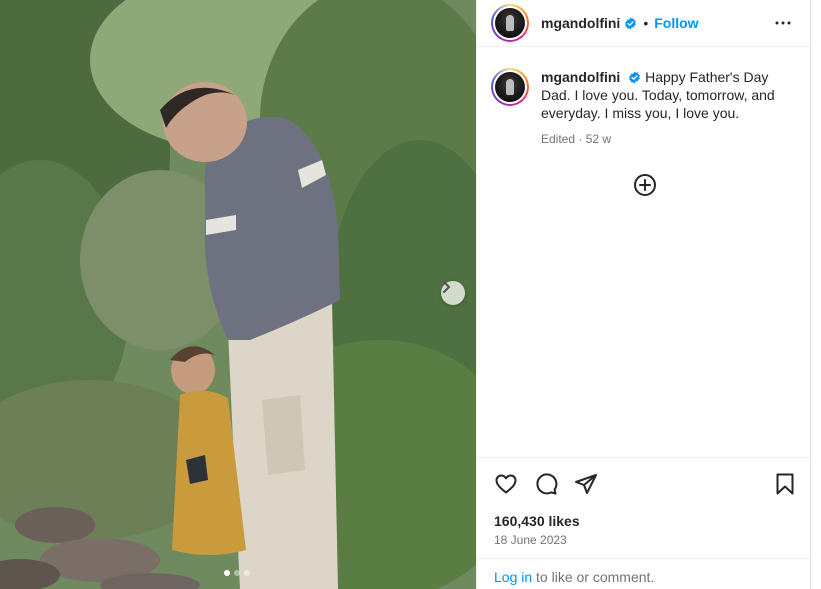  What do you see at coordinates (676, 23) in the screenshot?
I see `follow-button: Follow` at bounding box center [676, 23].